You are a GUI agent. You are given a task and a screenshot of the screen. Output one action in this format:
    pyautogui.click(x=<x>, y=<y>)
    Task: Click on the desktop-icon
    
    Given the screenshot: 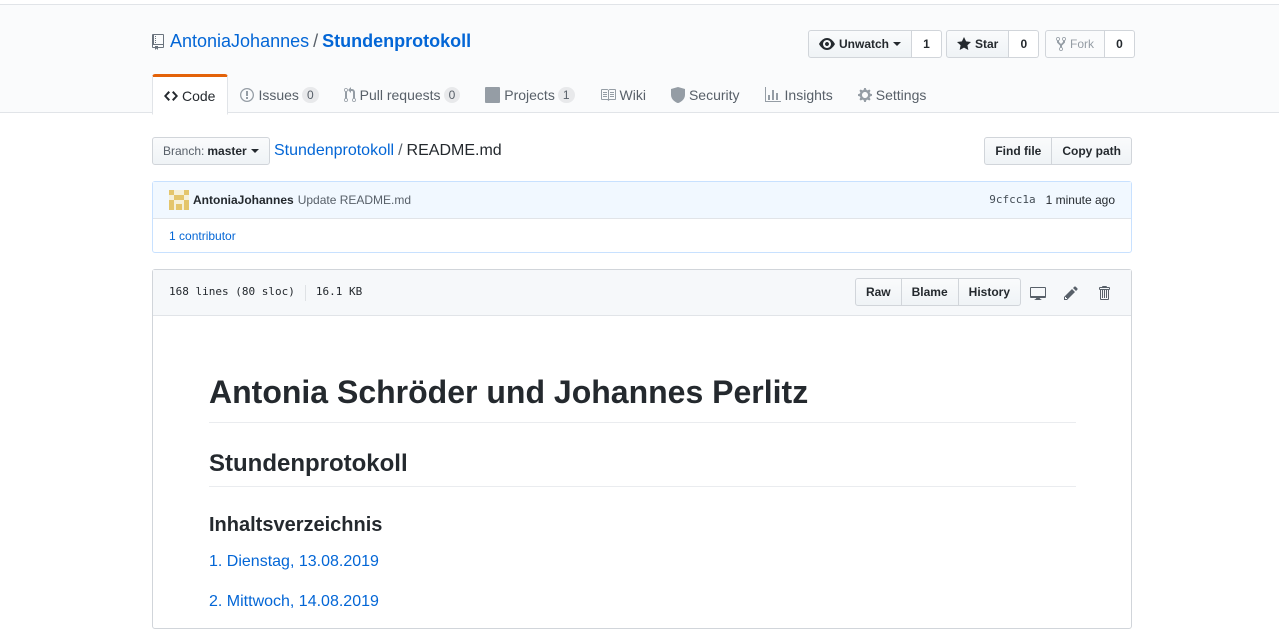 What is the action you would take?
    pyautogui.click(x=1038, y=293)
    